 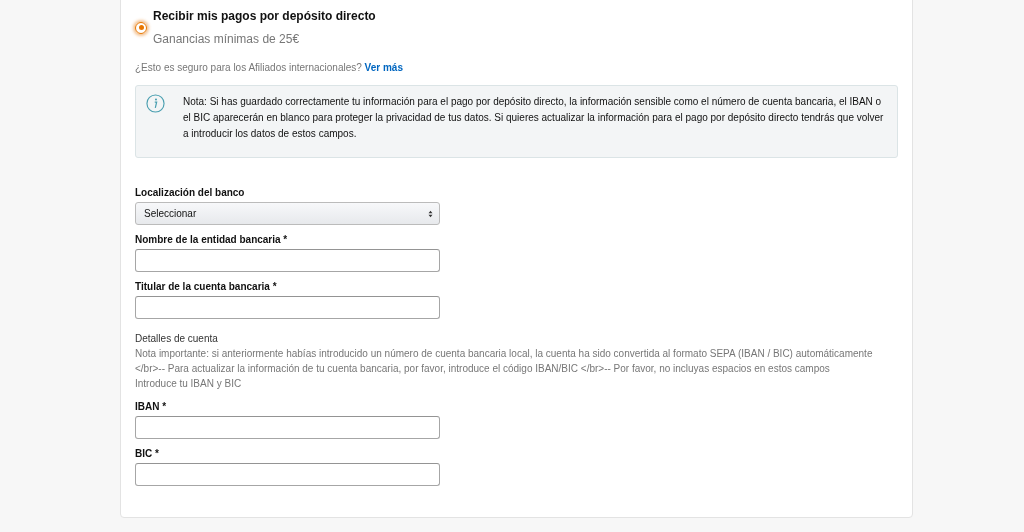 What do you see at coordinates (269, 67) in the screenshot?
I see `safety-question: ¿Esto es seguro para los Afiliados internacionales? Ver más` at bounding box center [269, 67].